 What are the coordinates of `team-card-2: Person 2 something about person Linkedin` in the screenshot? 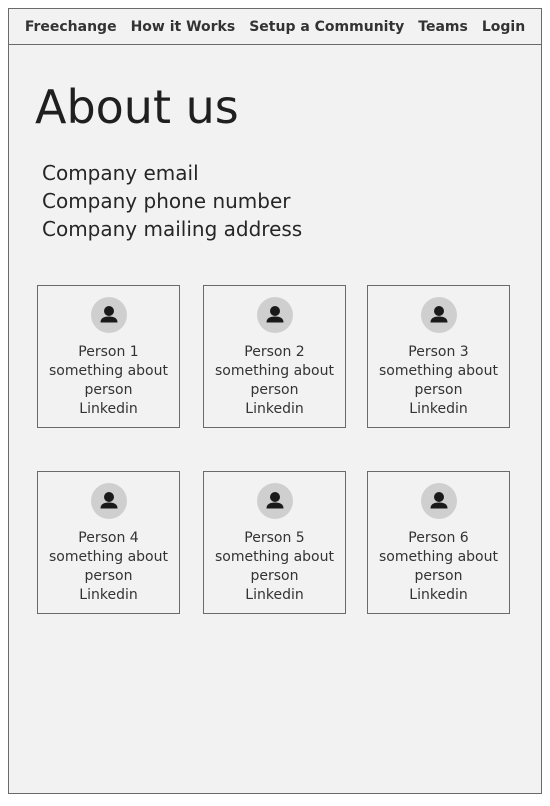 It's located at (274, 356).